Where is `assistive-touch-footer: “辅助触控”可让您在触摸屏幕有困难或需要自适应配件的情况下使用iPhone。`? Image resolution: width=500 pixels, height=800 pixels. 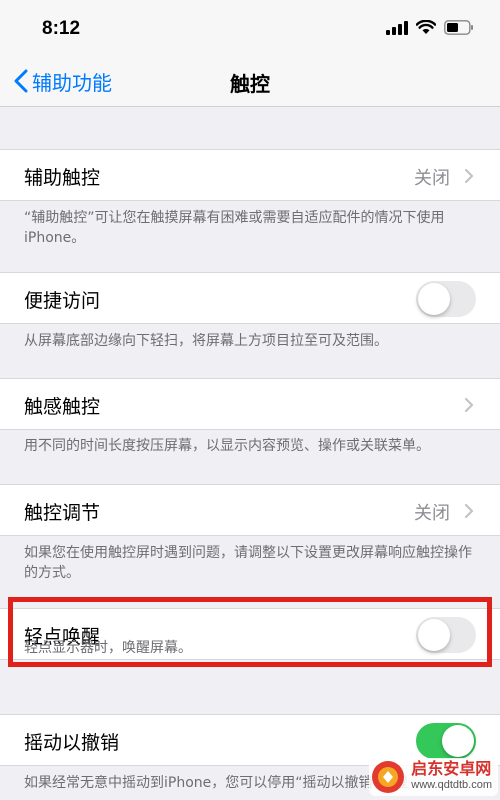 assistive-touch-footer: “辅助触控”可让您在触摸屏幕有困难或需要自适应配件的情况下使用iPhone。 is located at coordinates (234, 228).